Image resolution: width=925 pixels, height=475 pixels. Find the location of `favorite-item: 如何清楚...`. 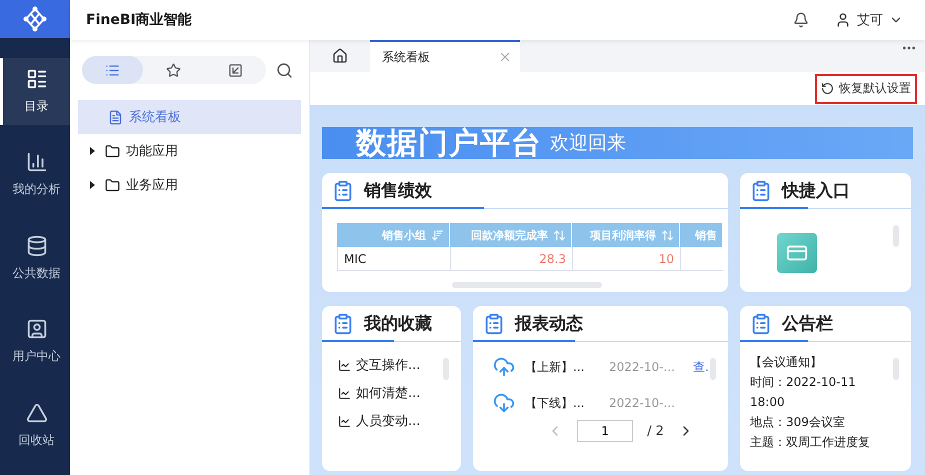

favorite-item: 如何清楚... is located at coordinates (399, 393).